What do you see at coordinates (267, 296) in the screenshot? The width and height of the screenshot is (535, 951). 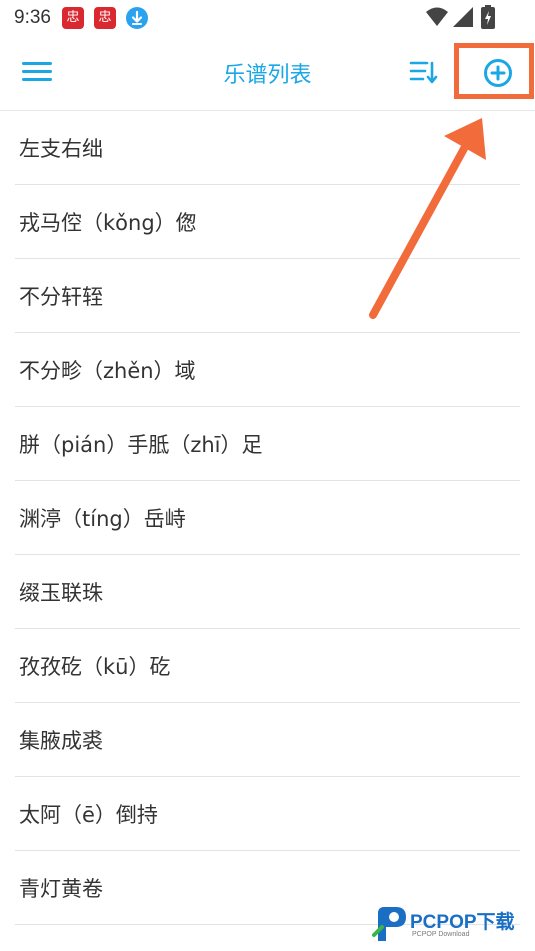 I see `list-item: 不分轩轾` at bounding box center [267, 296].